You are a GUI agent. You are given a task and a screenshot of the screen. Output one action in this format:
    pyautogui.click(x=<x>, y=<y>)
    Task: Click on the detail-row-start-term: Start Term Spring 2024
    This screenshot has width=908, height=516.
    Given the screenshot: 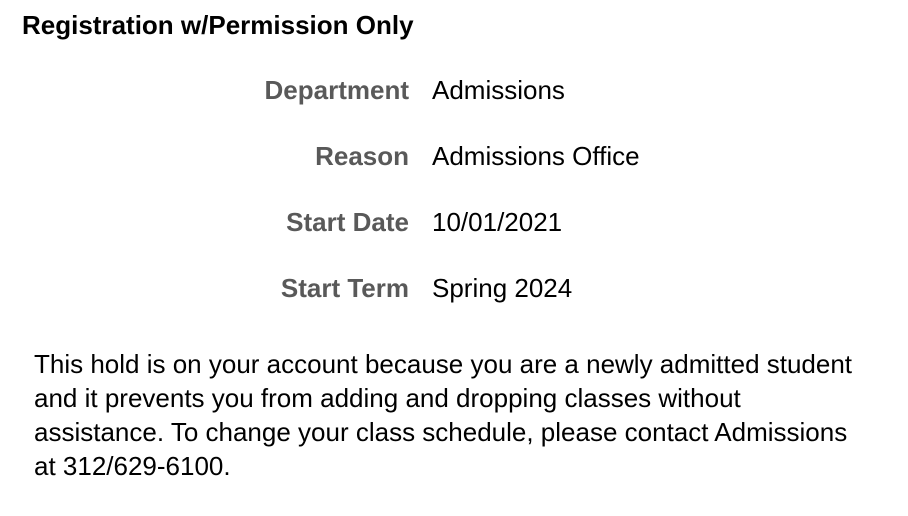 What is the action you would take?
    pyautogui.click(x=454, y=303)
    